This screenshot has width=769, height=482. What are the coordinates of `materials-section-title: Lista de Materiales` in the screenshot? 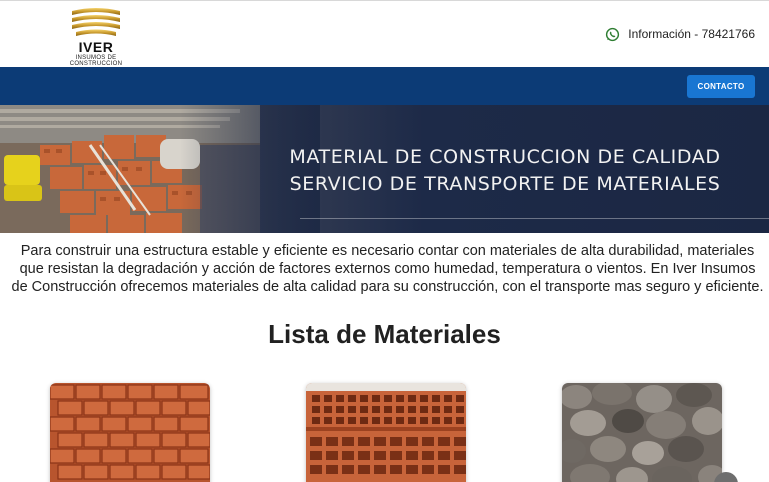 It's located at (384, 334).